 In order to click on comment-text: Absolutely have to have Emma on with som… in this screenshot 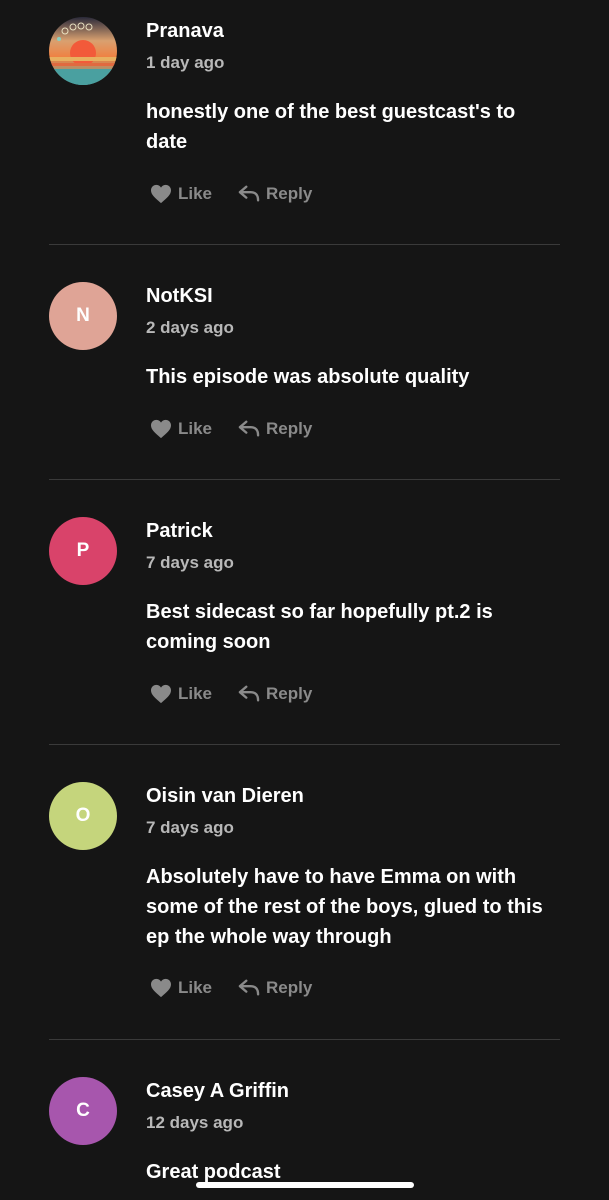, I will do `click(344, 907)`.